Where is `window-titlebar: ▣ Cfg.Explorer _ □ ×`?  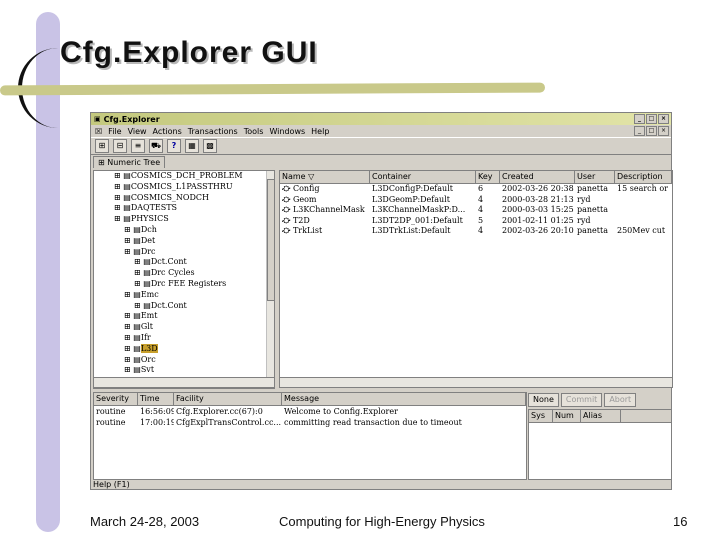
window-titlebar: ▣ Cfg.Explorer _ □ × is located at coordinates (381, 119).